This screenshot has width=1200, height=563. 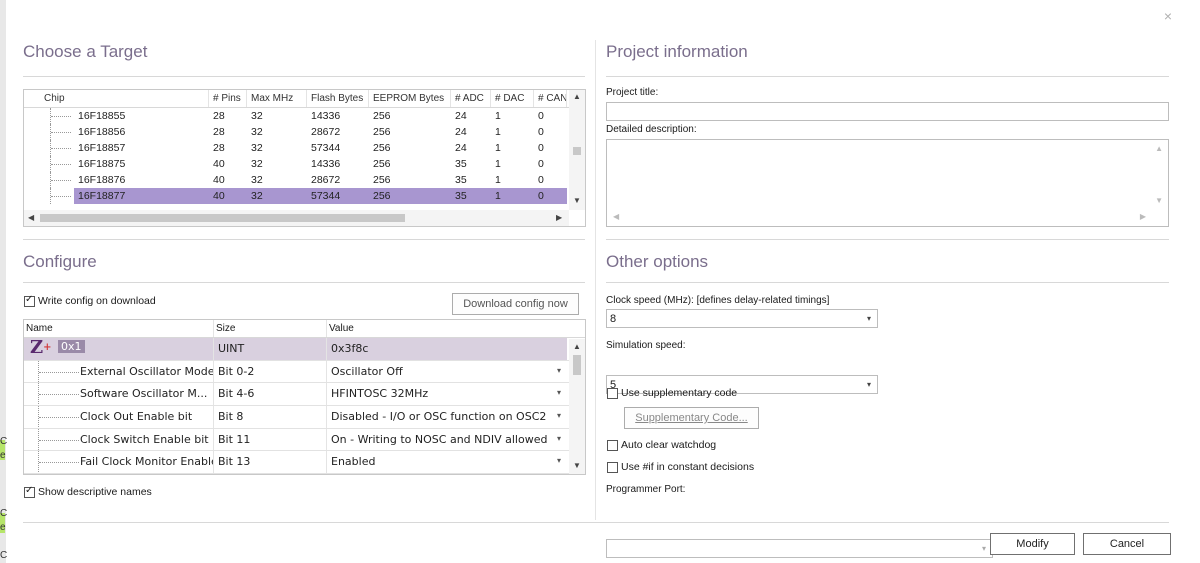 What do you see at coordinates (799, 548) in the screenshot?
I see `programmer-port-combo: ▾` at bounding box center [799, 548].